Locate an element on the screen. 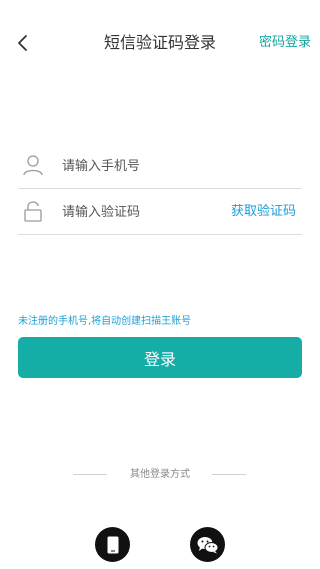 The image size is (320, 569). wechat-icon is located at coordinates (207, 544).